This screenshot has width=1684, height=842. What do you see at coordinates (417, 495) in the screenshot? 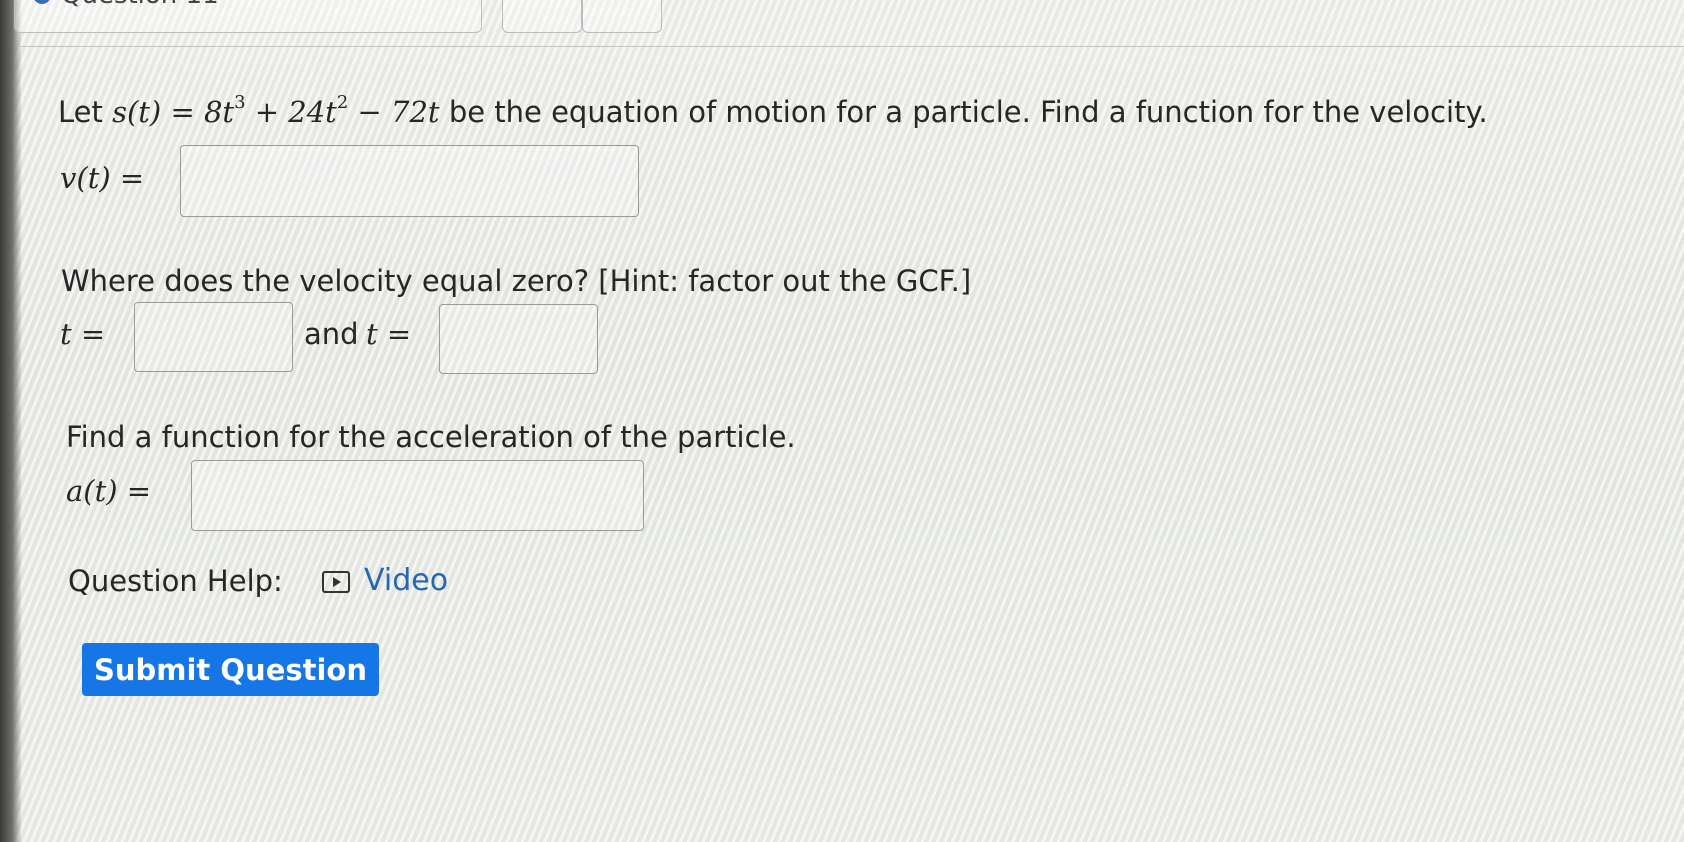
I see `acceleration-input` at bounding box center [417, 495].